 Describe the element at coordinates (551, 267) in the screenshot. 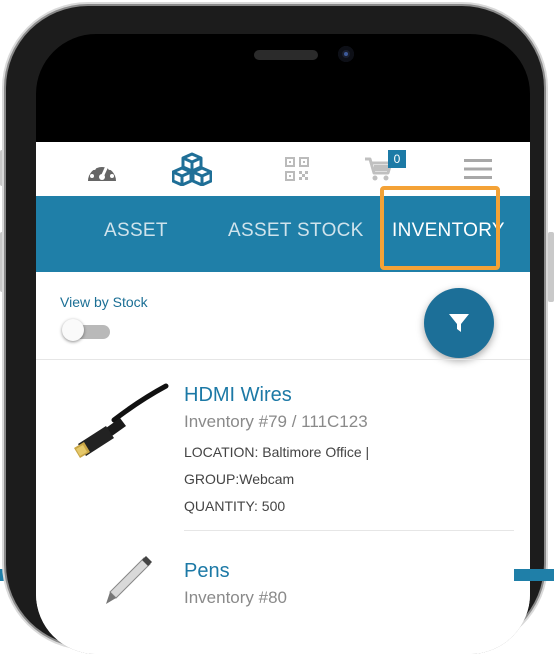

I see `phone-side-button-right` at that location.